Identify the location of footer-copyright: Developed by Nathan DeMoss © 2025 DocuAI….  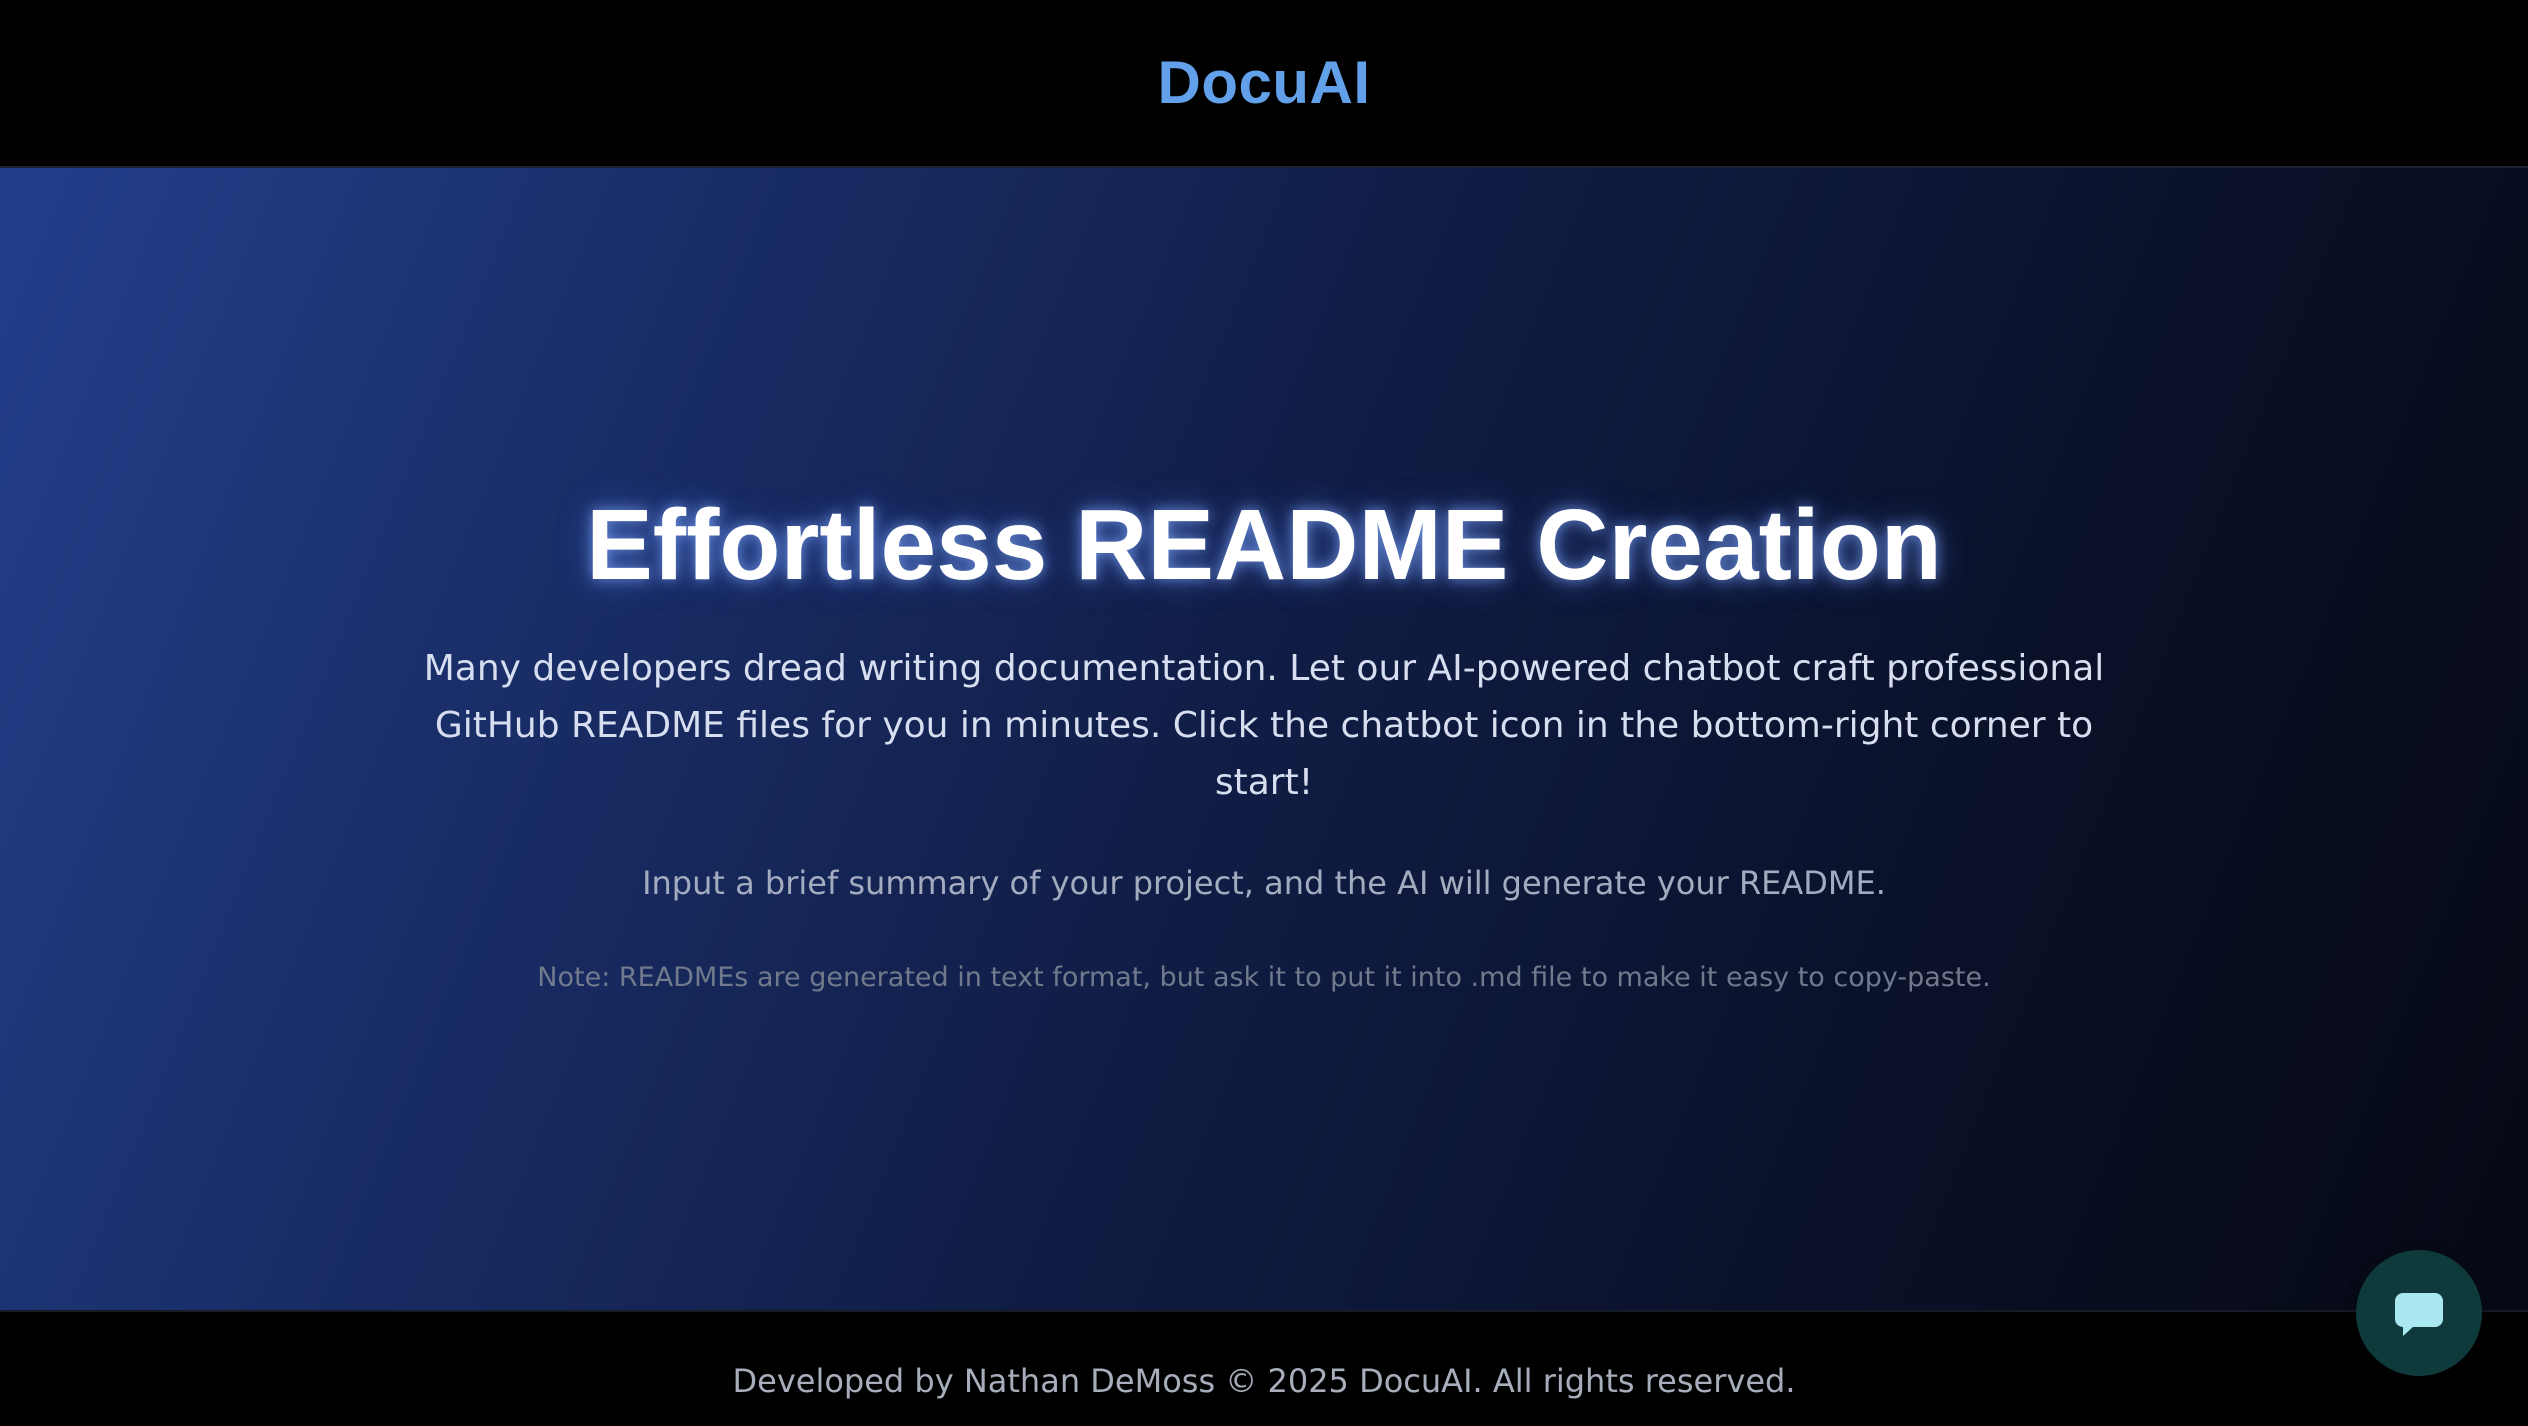
(1264, 1381).